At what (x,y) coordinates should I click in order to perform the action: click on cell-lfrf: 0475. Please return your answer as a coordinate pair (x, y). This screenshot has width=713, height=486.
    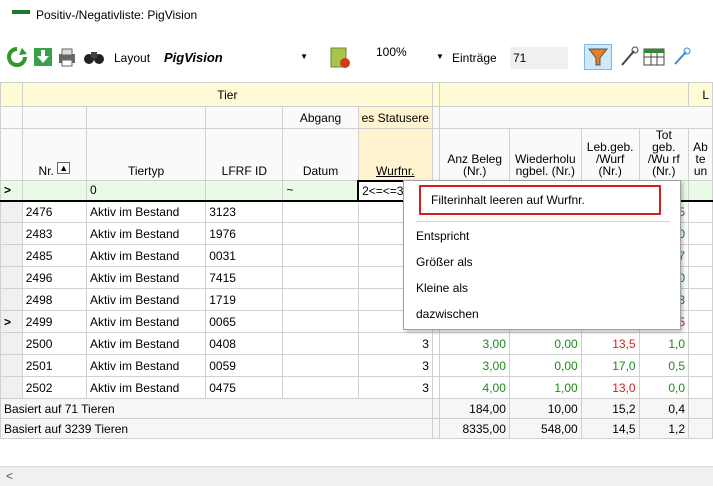
    Looking at the image, I should click on (244, 387).